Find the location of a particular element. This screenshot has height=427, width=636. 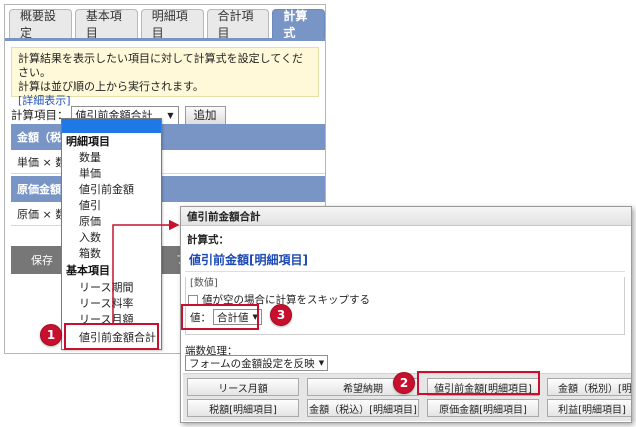

rounding-select: フォームの金額設定を反映 ▼ is located at coordinates (257, 363).